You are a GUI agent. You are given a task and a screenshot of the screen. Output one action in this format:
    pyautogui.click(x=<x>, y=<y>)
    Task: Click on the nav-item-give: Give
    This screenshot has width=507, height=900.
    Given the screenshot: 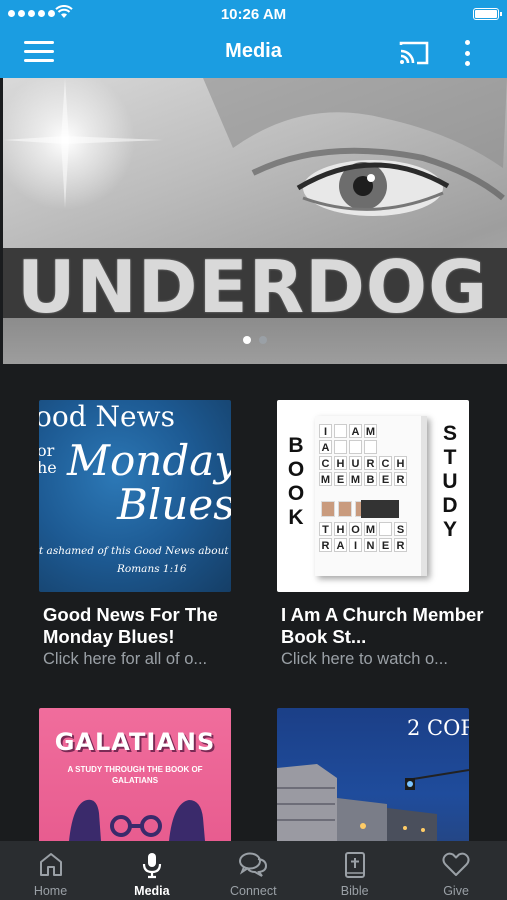 What is the action you would take?
    pyautogui.click(x=456, y=870)
    